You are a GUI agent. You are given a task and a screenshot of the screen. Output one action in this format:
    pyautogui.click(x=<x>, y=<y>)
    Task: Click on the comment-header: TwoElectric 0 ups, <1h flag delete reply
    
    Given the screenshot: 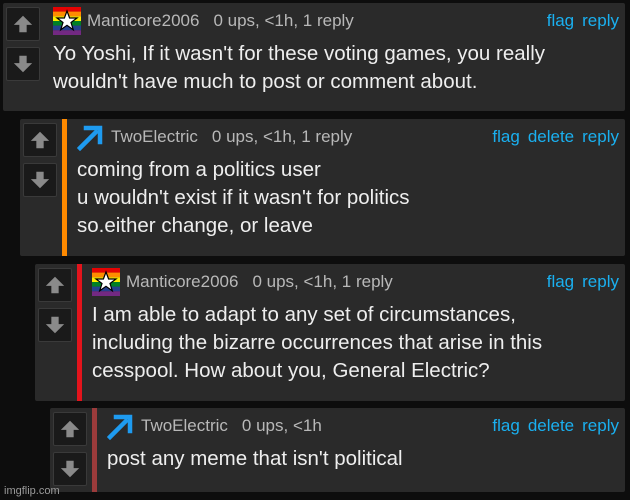 What is the action you would take?
    pyautogui.click(x=366, y=423)
    